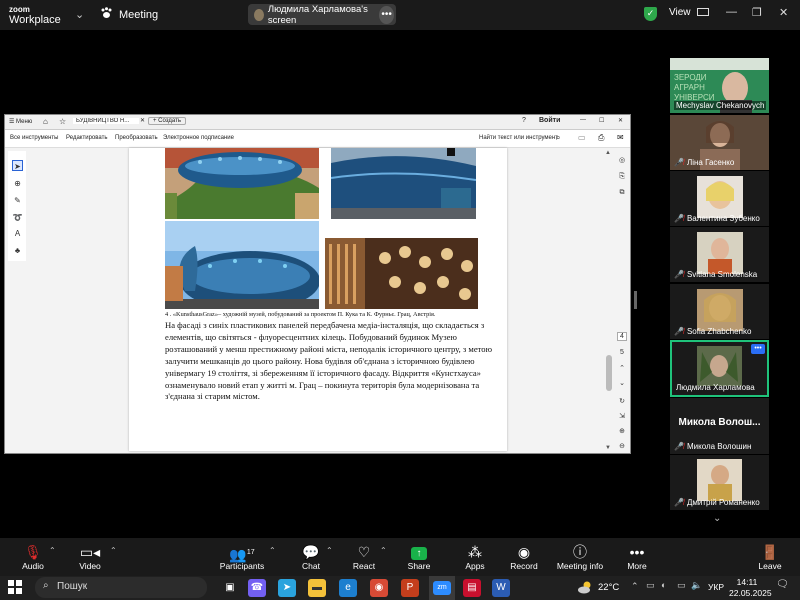  Describe the element at coordinates (472, 588) in the screenshot. I see `pdf-reader-icon: ▤` at that location.